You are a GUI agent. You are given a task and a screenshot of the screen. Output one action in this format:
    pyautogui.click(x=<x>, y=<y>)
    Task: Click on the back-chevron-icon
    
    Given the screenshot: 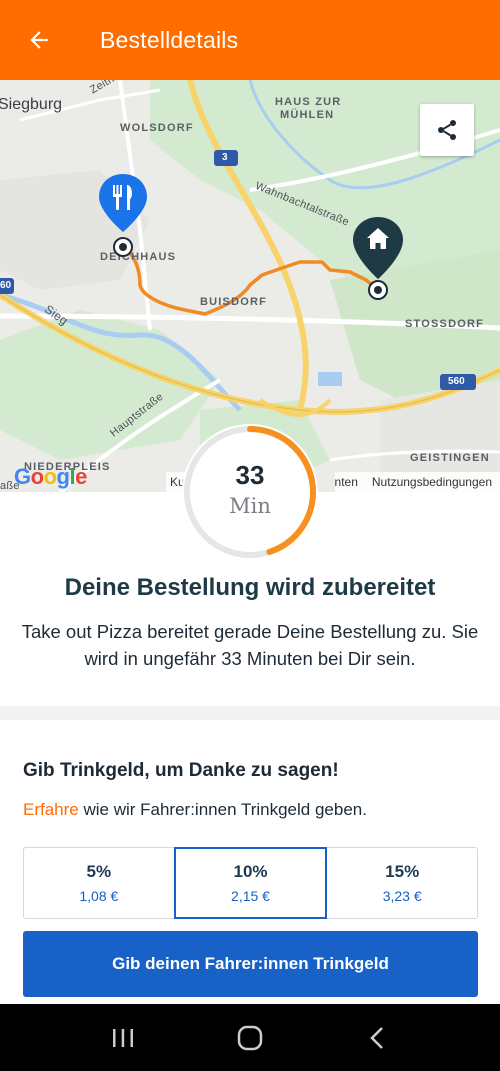 What is the action you would take?
    pyautogui.click(x=376, y=1037)
    